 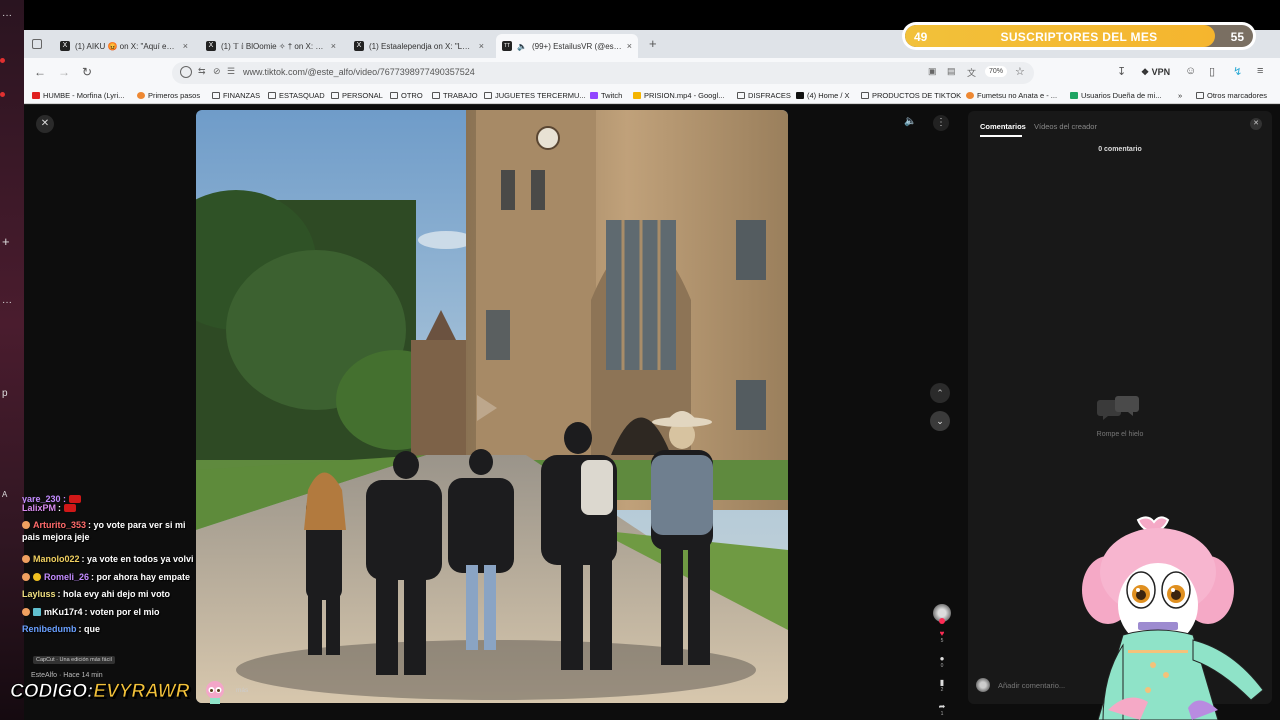 I want to click on bookmark-folder: OTRO, so click(x=406, y=95).